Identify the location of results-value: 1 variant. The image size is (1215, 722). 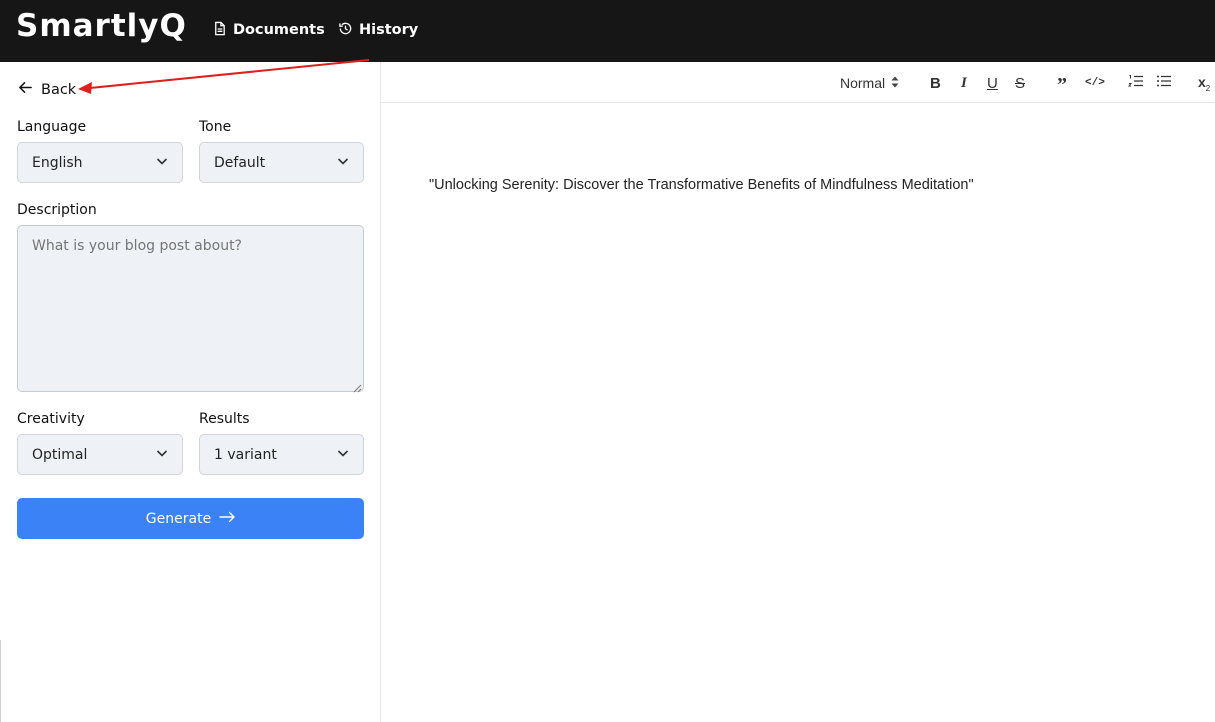
(245, 454).